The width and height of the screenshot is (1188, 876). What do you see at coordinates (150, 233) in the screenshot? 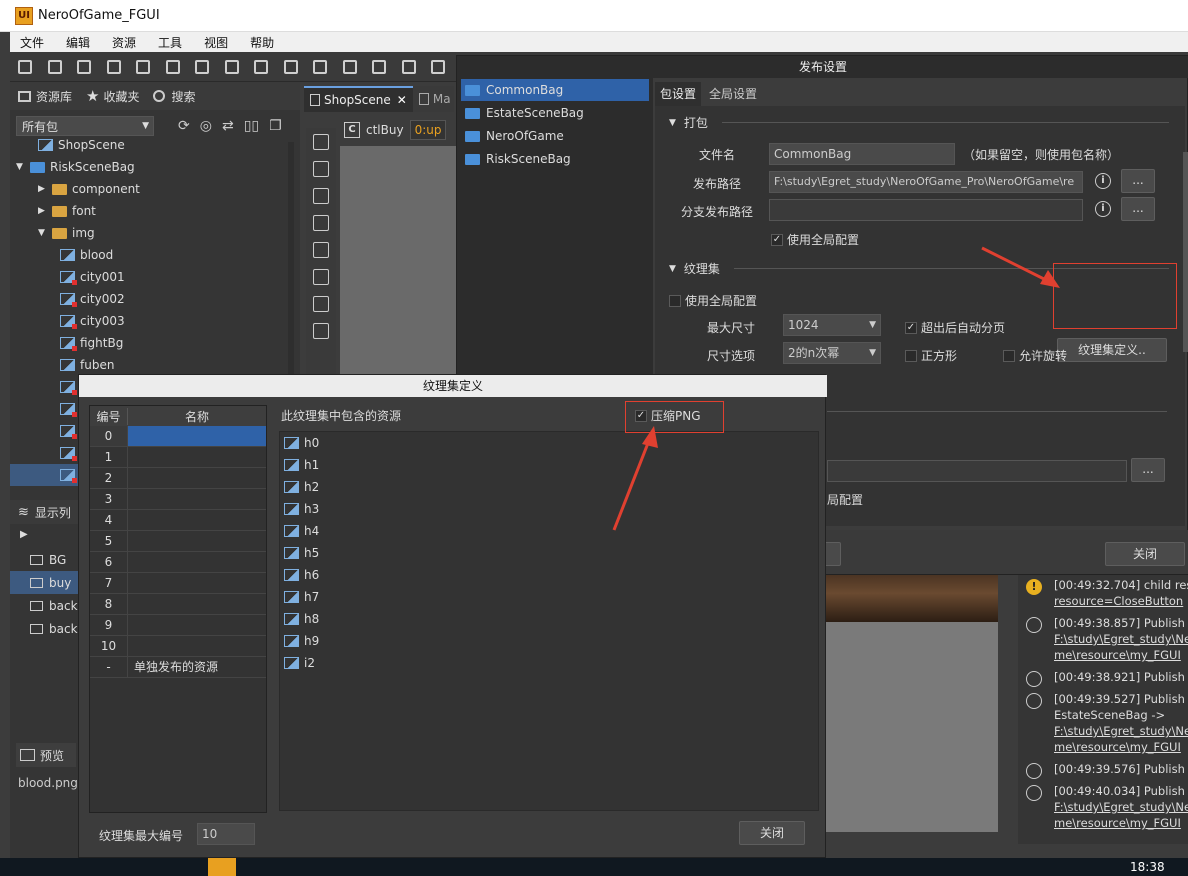
I see `tree-item: ▼ img` at bounding box center [150, 233].